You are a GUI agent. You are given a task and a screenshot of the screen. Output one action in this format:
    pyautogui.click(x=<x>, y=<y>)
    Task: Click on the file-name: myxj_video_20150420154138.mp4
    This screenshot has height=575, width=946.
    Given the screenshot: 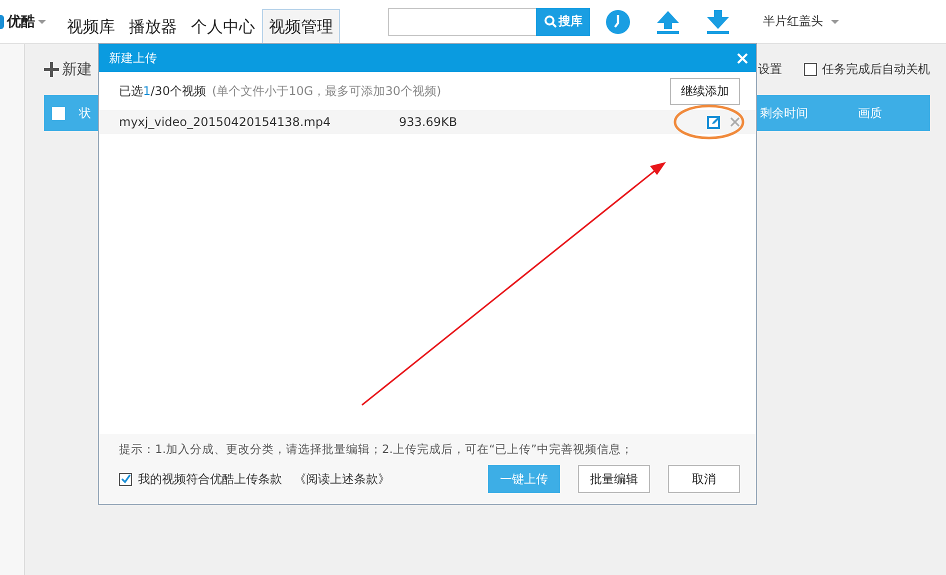 What is the action you would take?
    pyautogui.click(x=225, y=122)
    